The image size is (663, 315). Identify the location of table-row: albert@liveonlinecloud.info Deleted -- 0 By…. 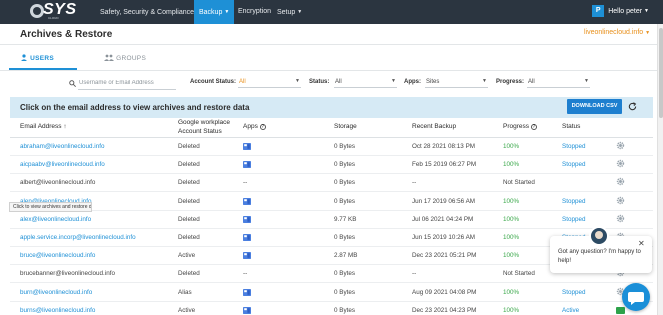
(331, 183).